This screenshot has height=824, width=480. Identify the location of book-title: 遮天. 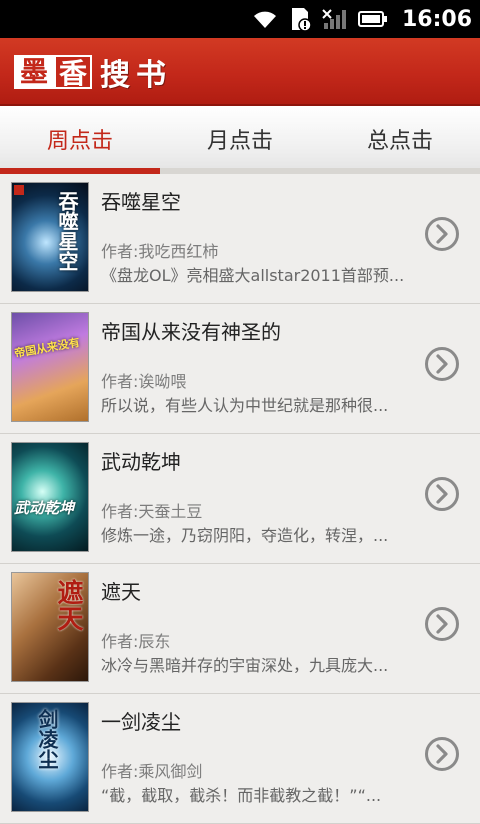
(121, 592).